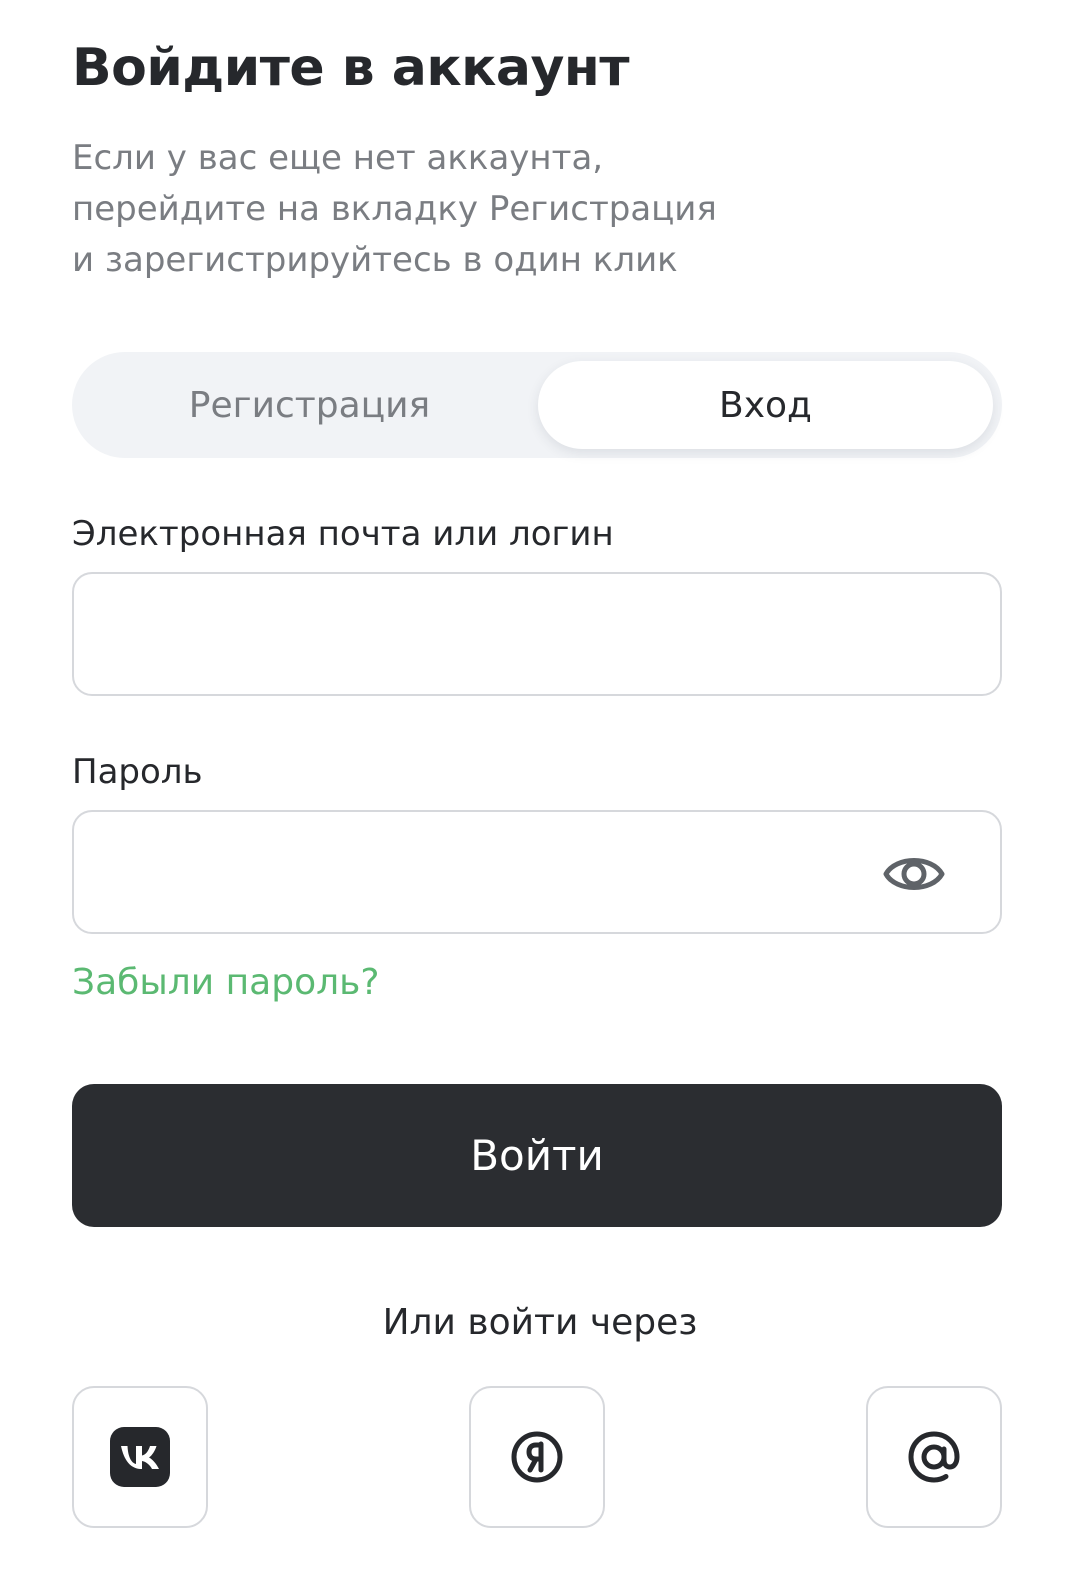 This screenshot has width=1080, height=1577. I want to click on password-input, so click(490, 873).